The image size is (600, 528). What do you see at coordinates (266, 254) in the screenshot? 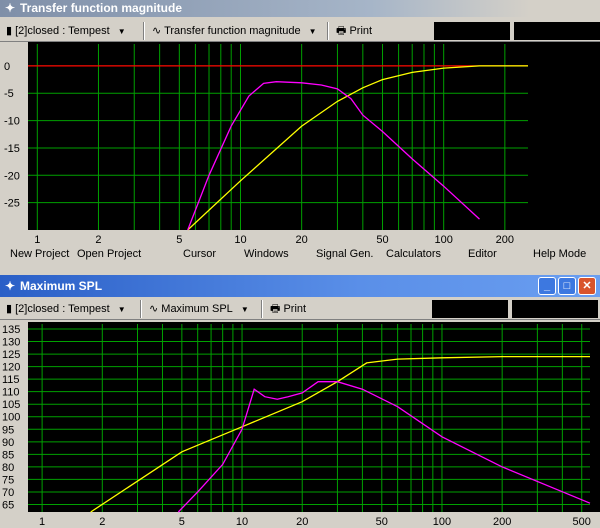
I see `menu-windows: Windows` at bounding box center [266, 254].